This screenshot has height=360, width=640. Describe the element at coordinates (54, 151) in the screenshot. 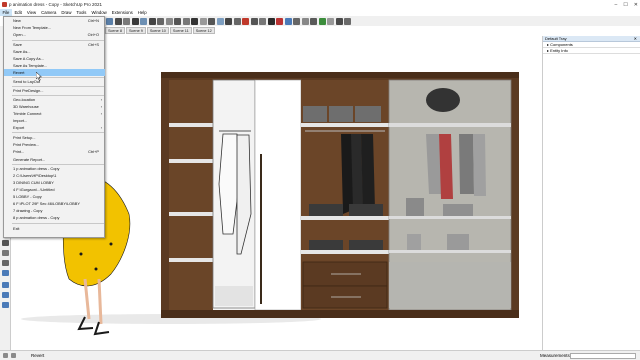

I see `menu-item-print: Print... Ctrl+P` at that location.